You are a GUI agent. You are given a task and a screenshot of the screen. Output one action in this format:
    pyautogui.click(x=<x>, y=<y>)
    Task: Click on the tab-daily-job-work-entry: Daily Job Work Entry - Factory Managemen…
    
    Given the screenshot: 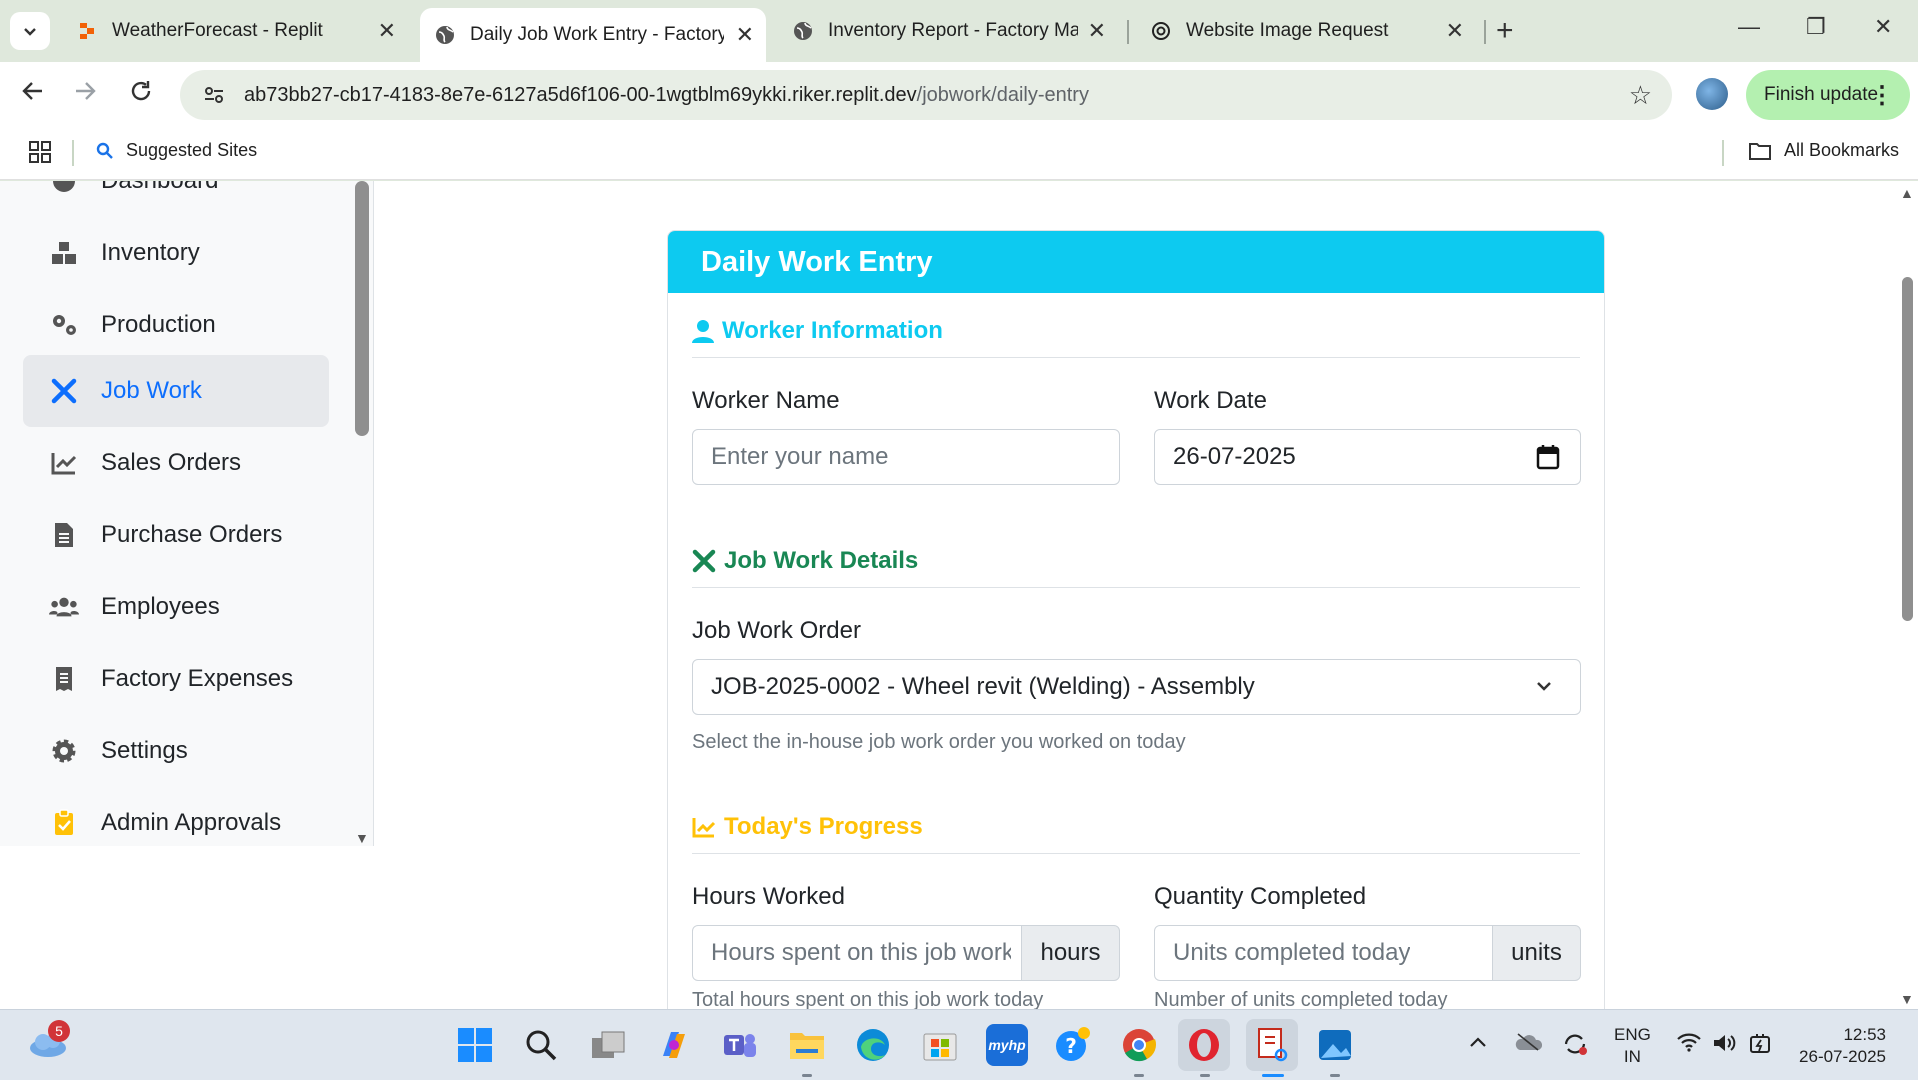 What is the action you would take?
    pyautogui.click(x=593, y=35)
    